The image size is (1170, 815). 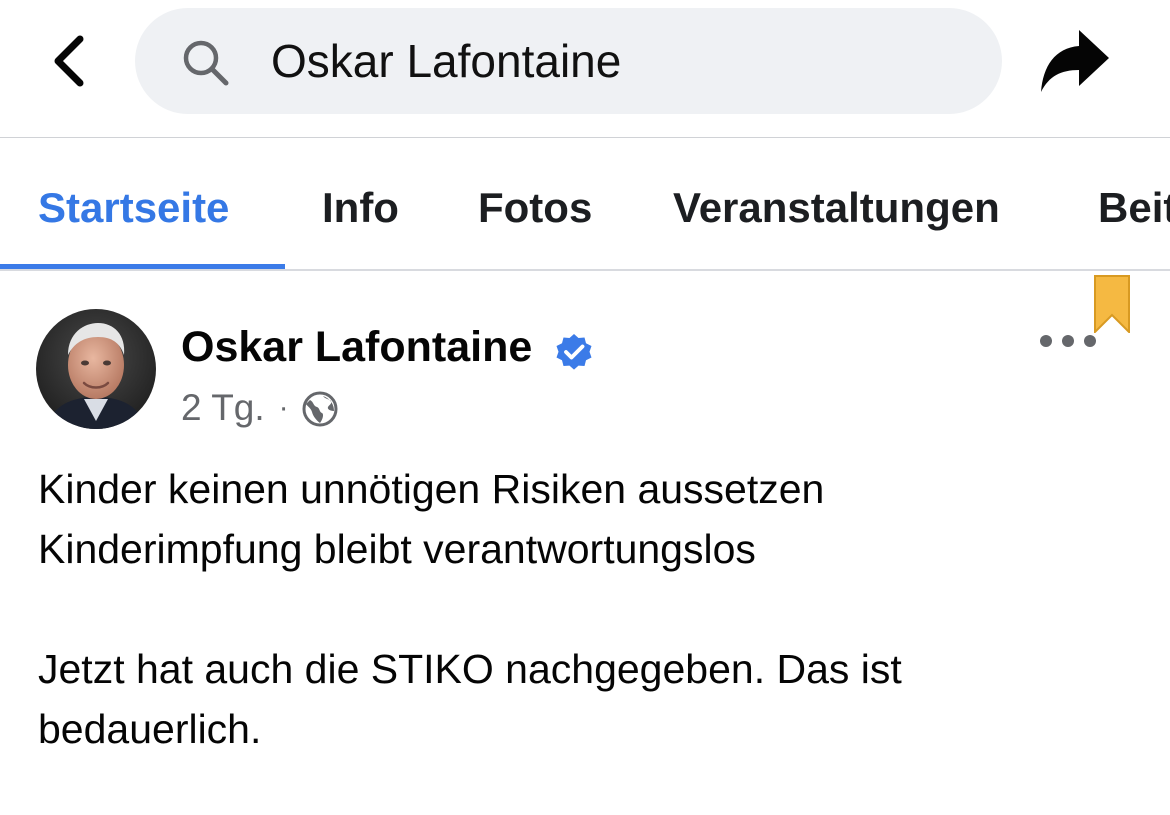 I want to click on bookmark-icon, so click(x=1112, y=304).